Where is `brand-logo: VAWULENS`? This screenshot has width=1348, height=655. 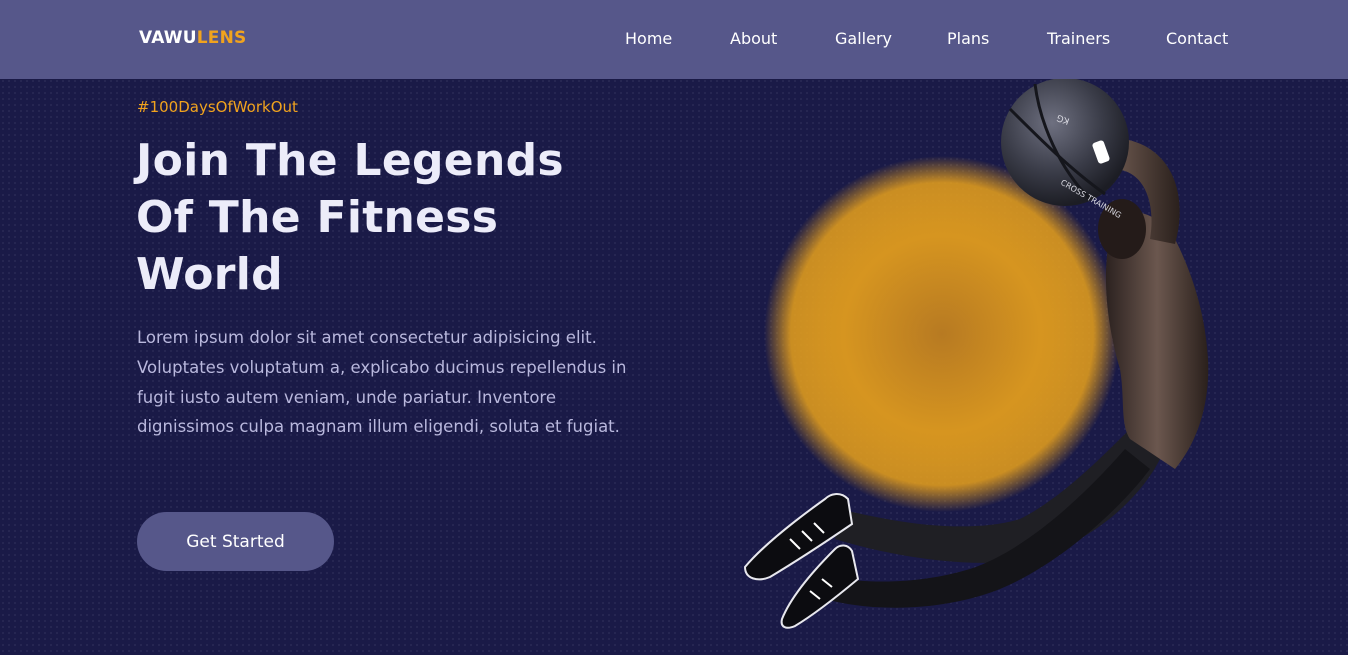 brand-logo: VAWULENS is located at coordinates (192, 38).